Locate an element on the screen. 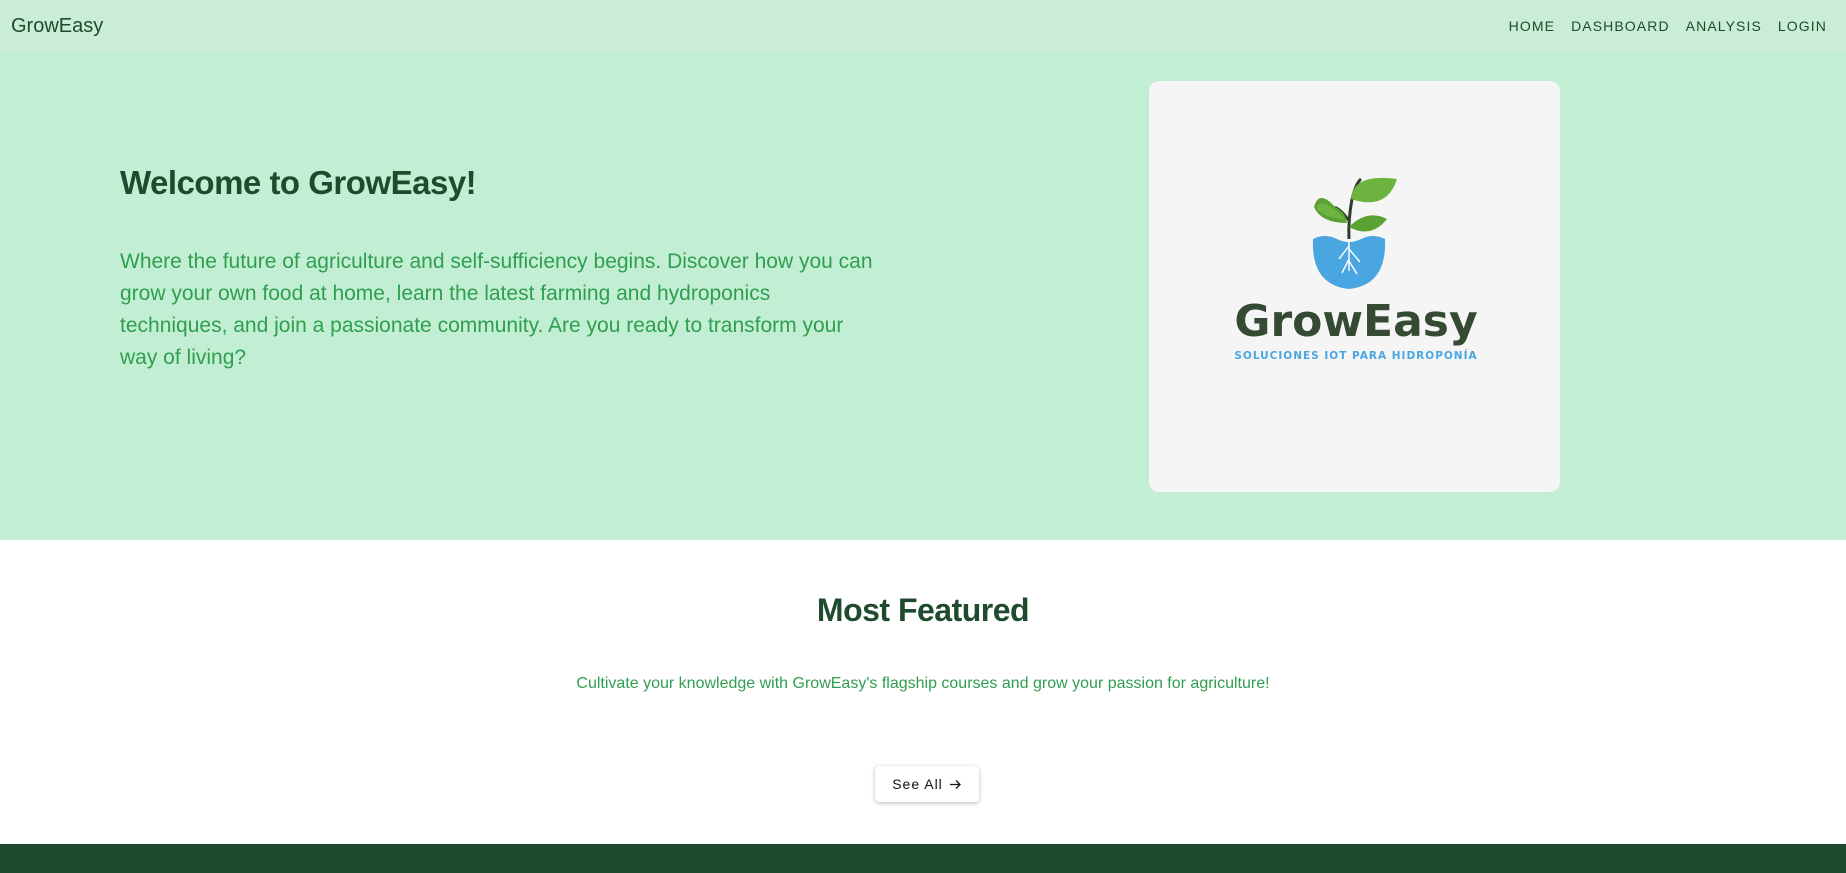 The image size is (1846, 873). hero-title: Welcome to GrowEasy! is located at coordinates (298, 182).